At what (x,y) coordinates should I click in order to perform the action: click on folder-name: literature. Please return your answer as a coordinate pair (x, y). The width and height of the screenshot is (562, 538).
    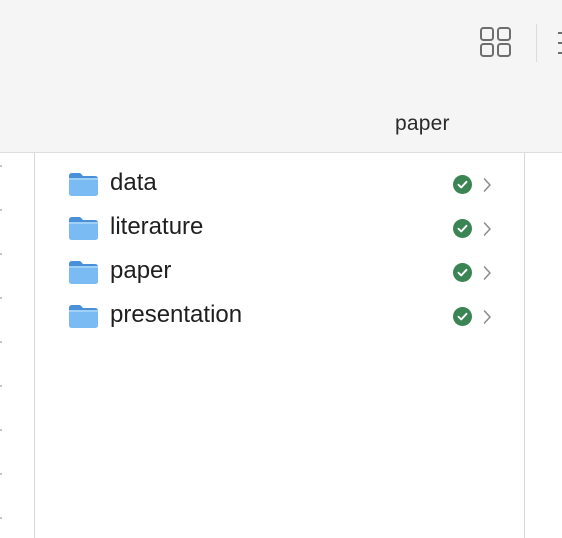
    Looking at the image, I should click on (157, 226).